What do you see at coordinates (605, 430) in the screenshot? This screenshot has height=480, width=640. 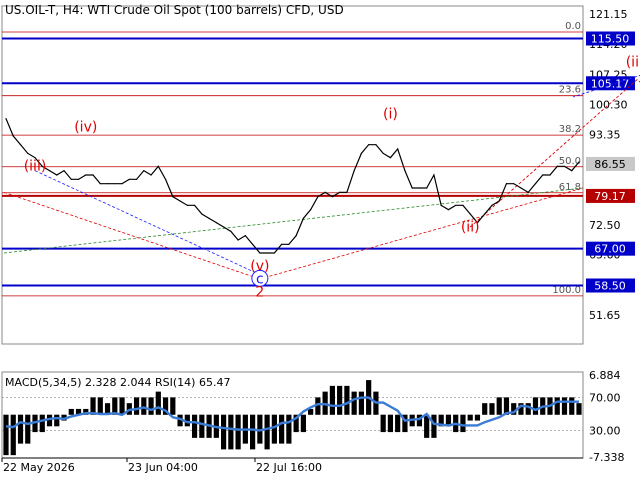 I see `indicator-tick-label: 30.00` at bounding box center [605, 430].